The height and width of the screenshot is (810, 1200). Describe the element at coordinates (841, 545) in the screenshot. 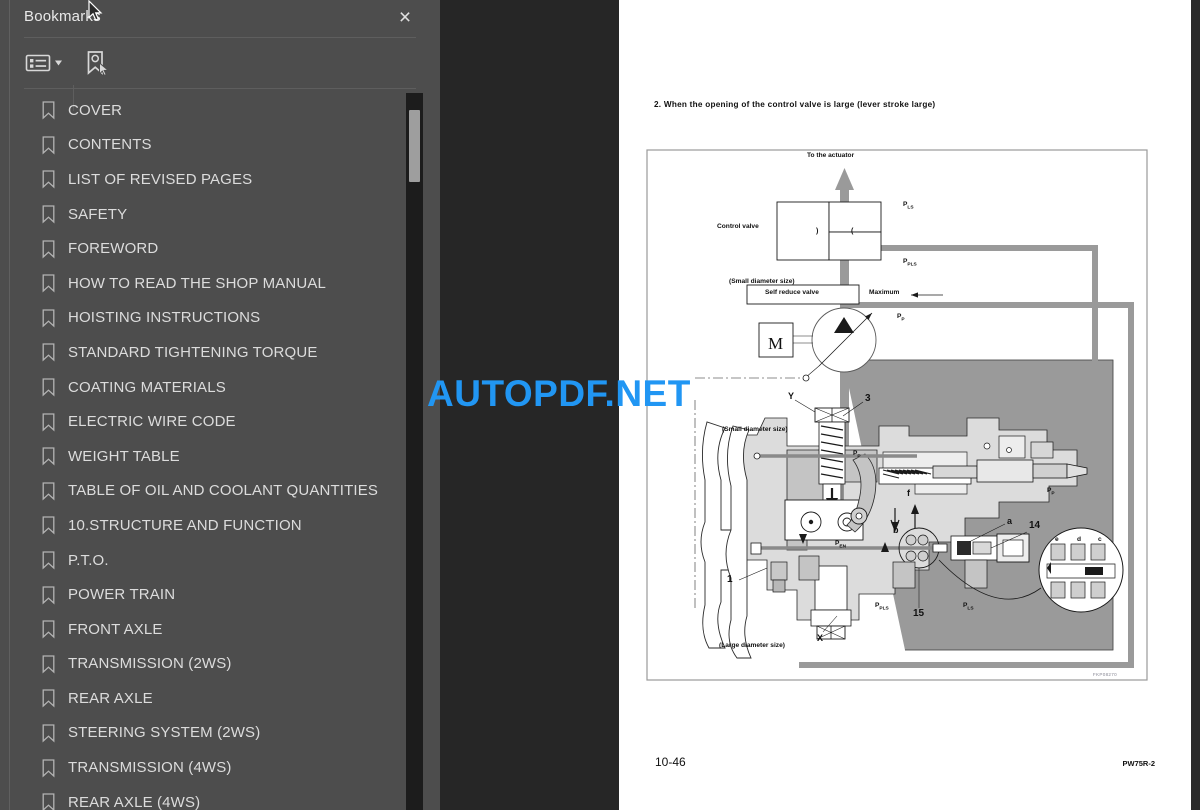

I see `port-label-pen: PEN` at that location.